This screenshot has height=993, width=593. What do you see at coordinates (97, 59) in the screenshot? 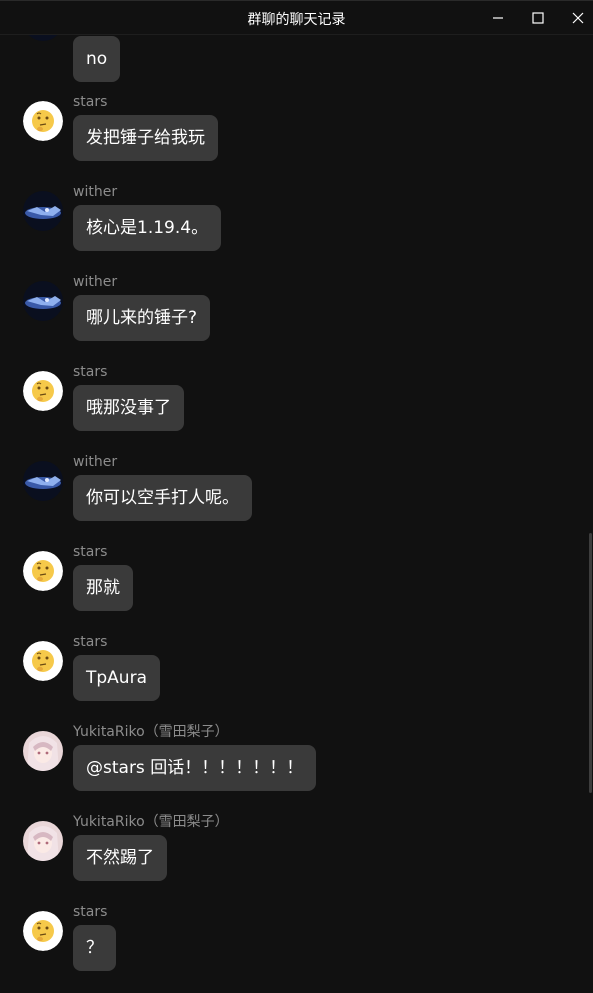
I see `message-bubble: no` at bounding box center [97, 59].